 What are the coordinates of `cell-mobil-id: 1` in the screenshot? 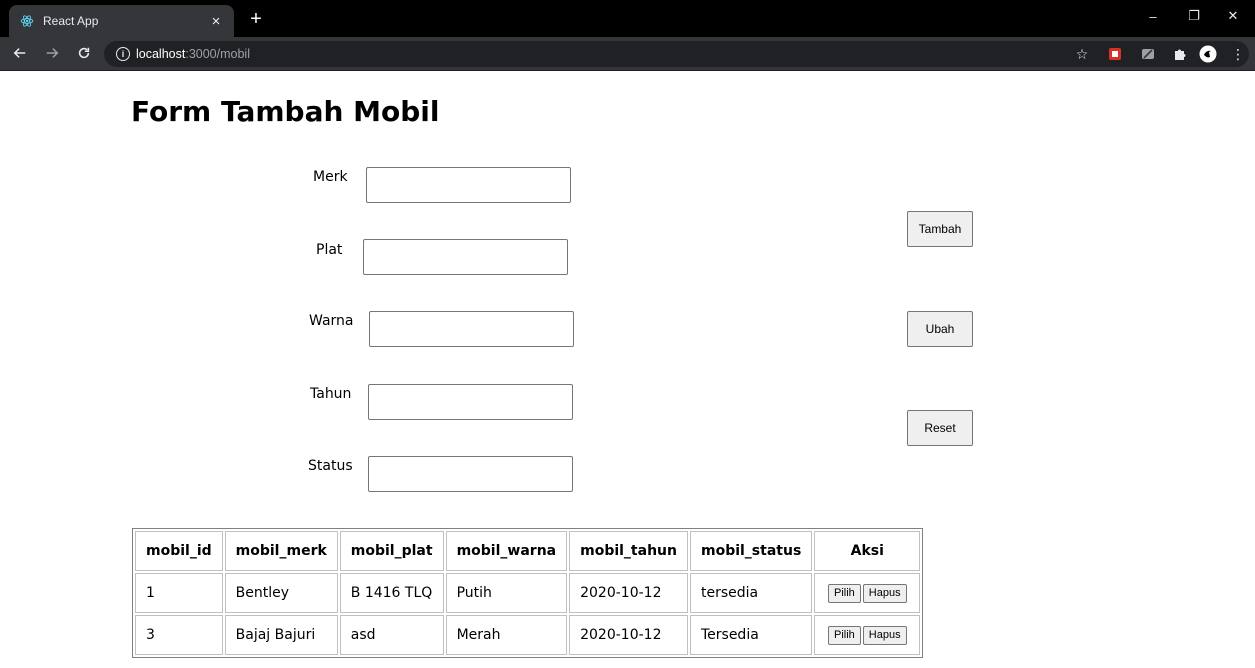 It's located at (179, 593).